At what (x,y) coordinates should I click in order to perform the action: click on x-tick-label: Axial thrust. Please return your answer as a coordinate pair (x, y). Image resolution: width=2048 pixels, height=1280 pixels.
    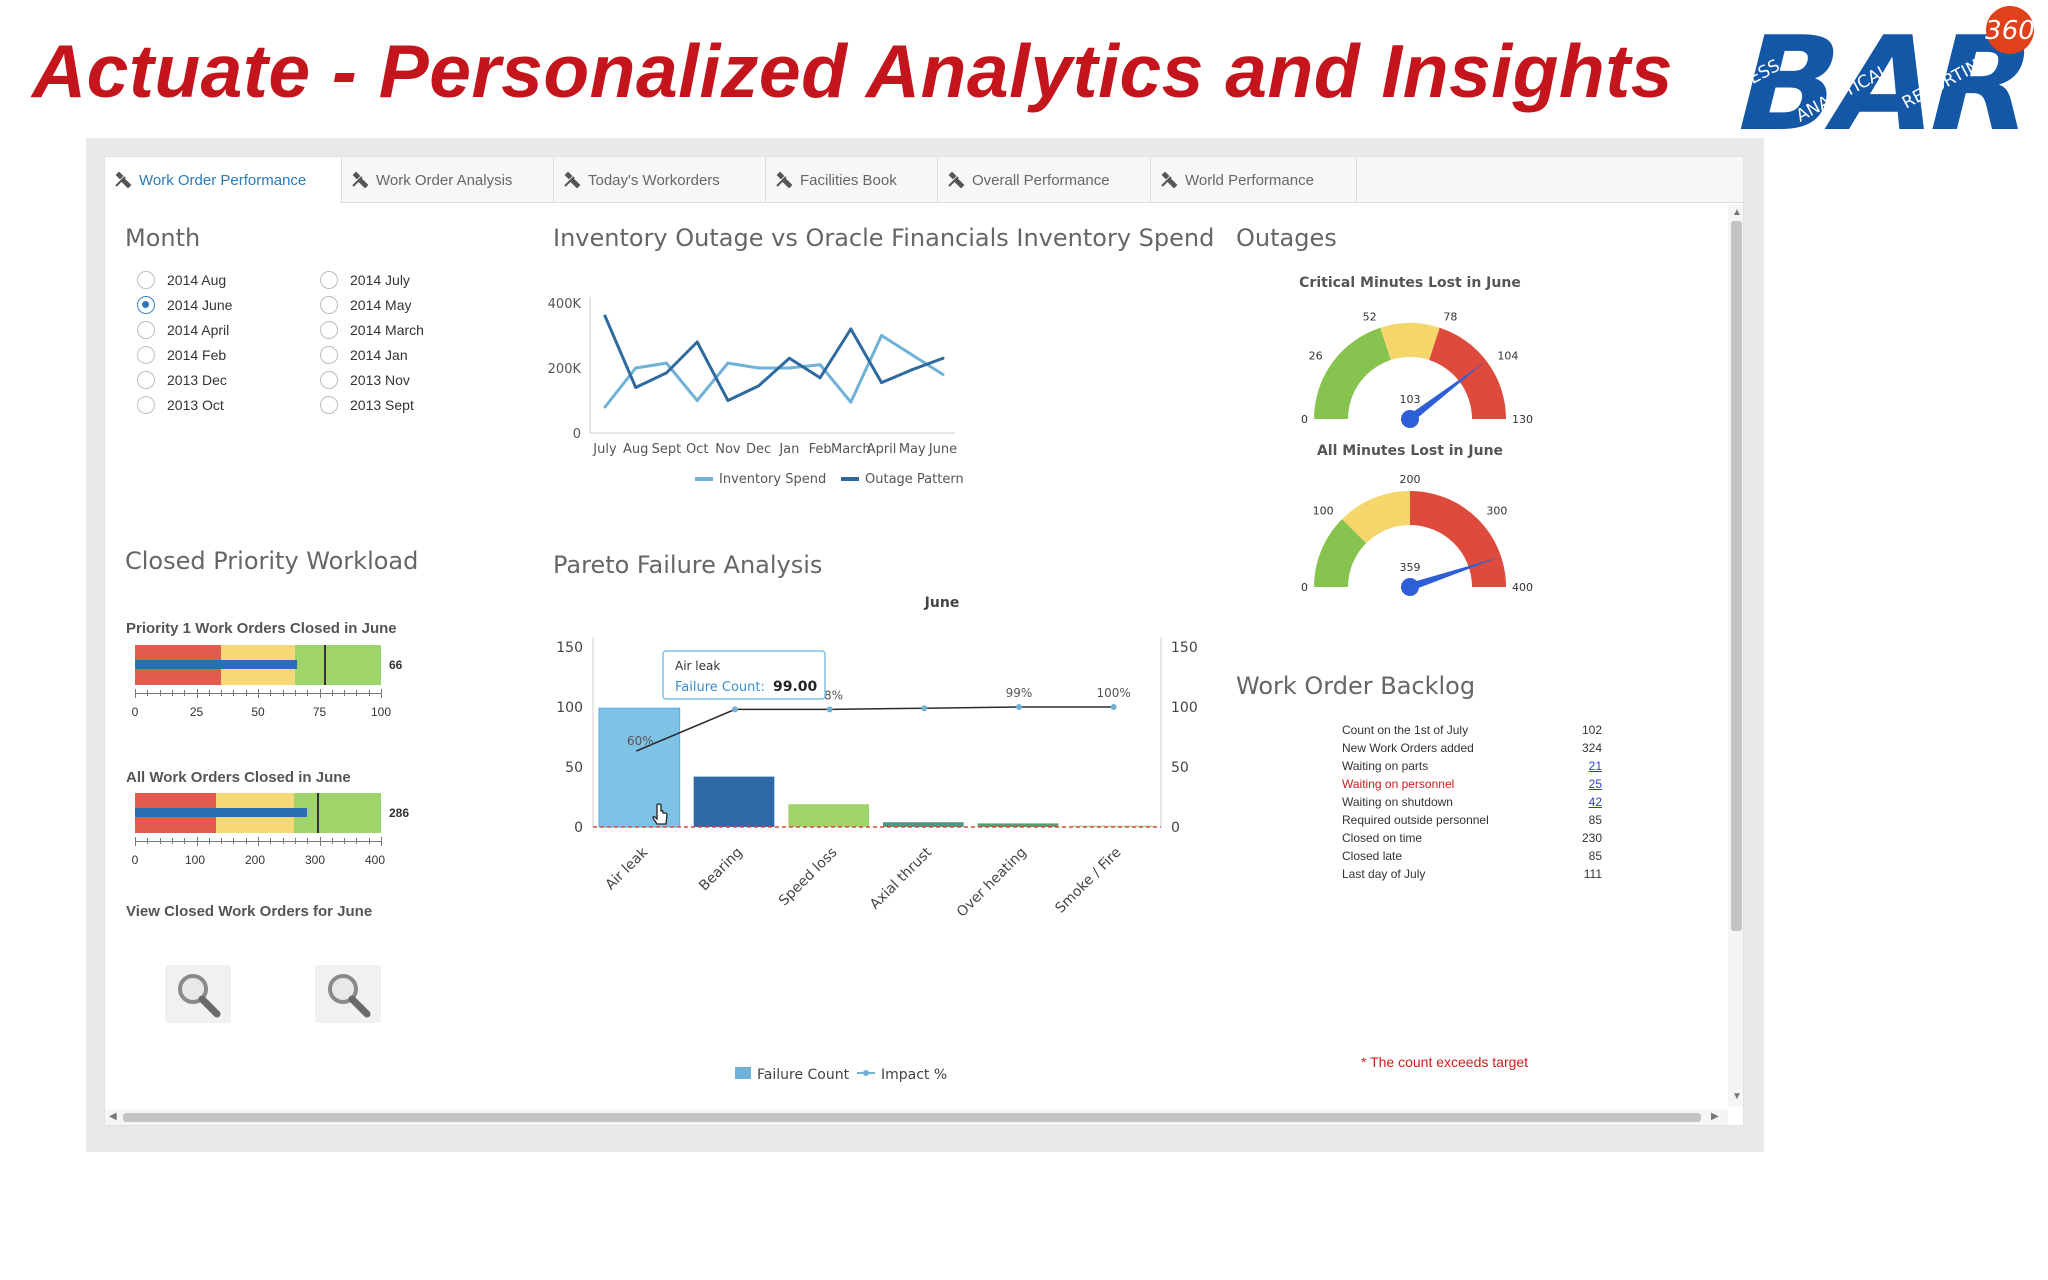
    Looking at the image, I should click on (901, 878).